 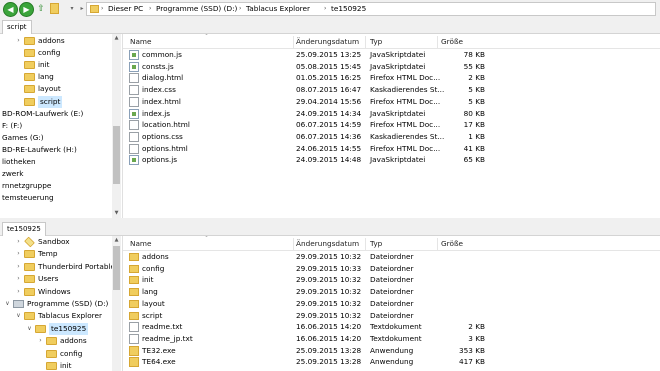 What do you see at coordinates (329, 66) in the screenshot?
I see `file-date: 05.08.2015 15:45` at bounding box center [329, 66].